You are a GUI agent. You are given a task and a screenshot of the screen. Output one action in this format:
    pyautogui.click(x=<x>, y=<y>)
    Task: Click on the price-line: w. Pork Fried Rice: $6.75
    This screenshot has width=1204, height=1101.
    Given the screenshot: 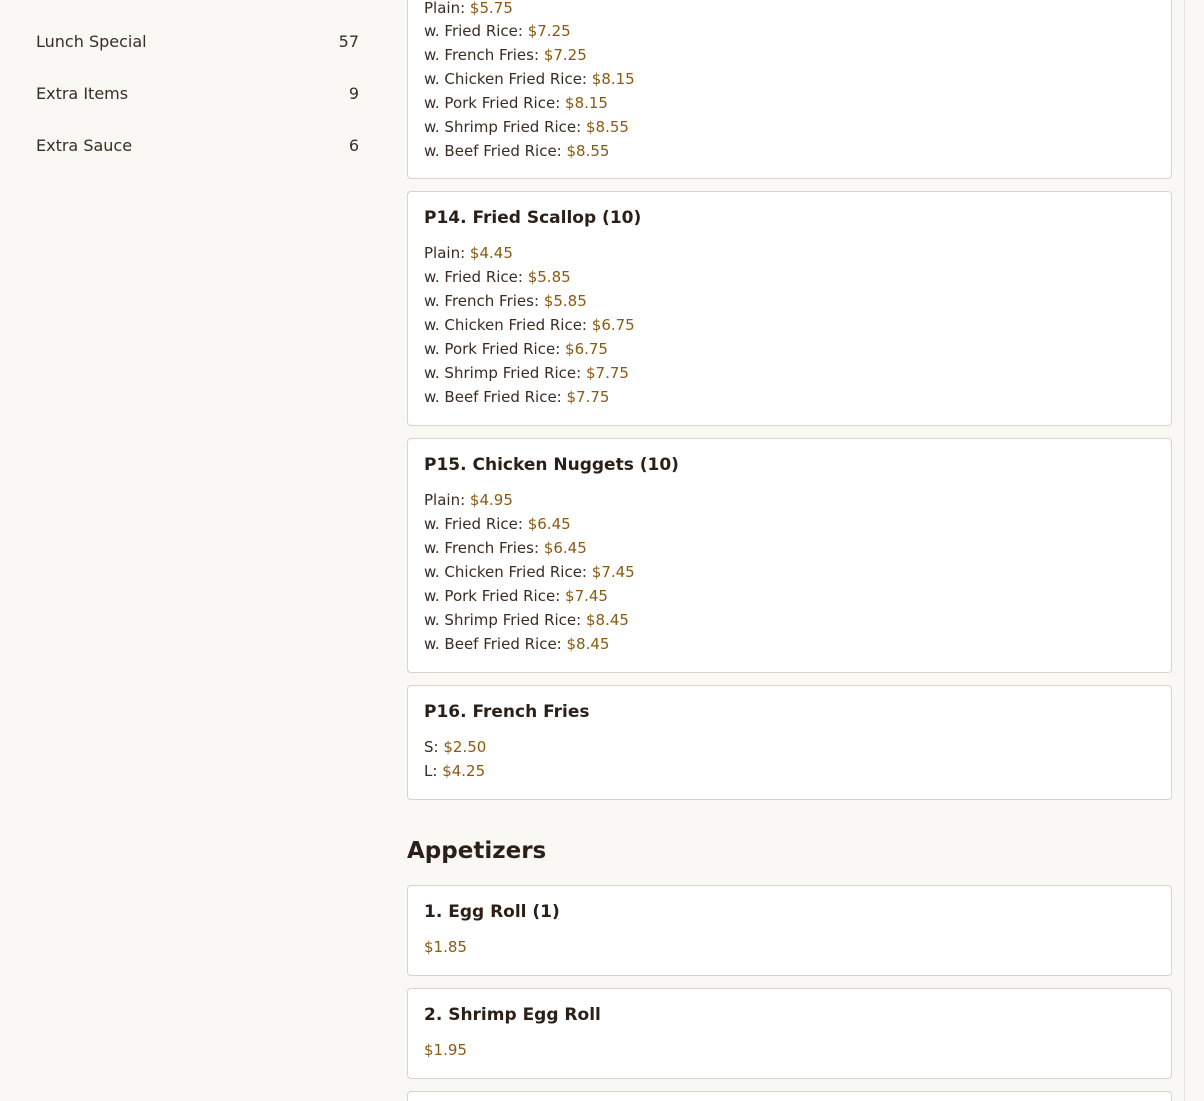 What is the action you would take?
    pyautogui.click(x=516, y=349)
    